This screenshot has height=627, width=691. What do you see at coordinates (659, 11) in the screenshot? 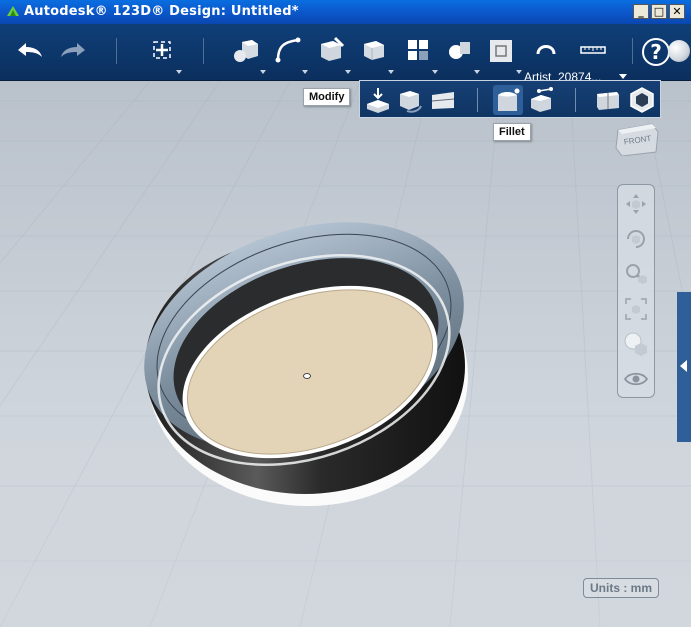
I see `maximize-button: □` at bounding box center [659, 11].